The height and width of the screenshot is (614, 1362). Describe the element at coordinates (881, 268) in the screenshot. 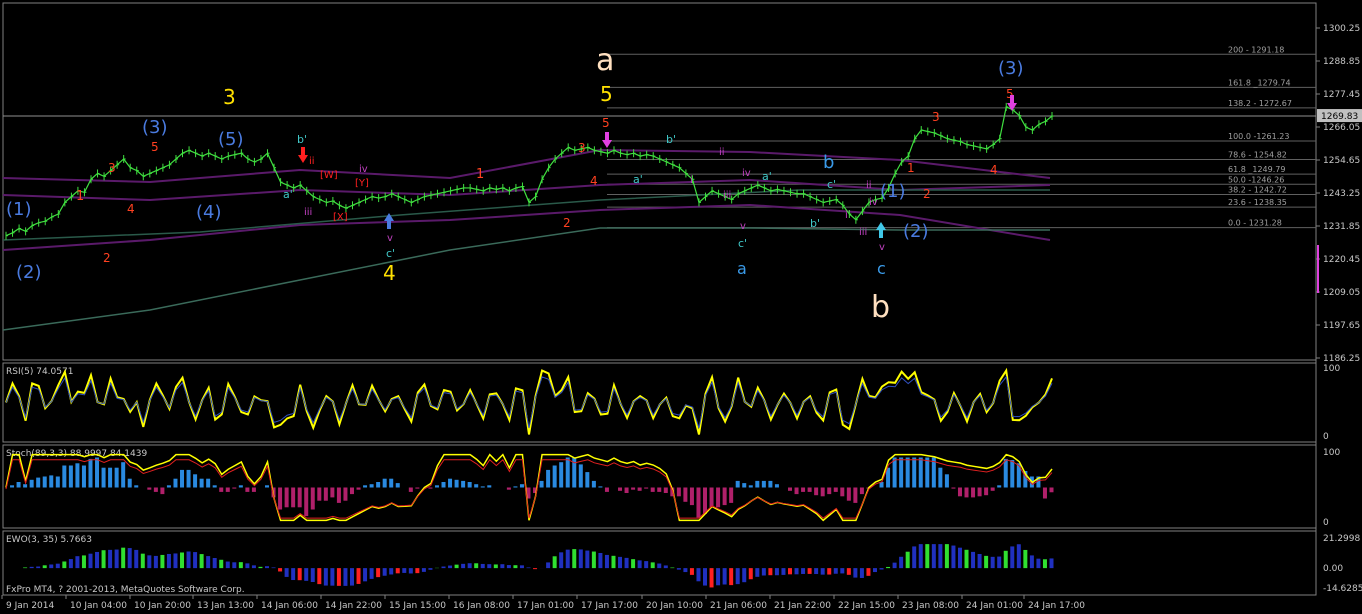

I see `wave-label: c` at that location.